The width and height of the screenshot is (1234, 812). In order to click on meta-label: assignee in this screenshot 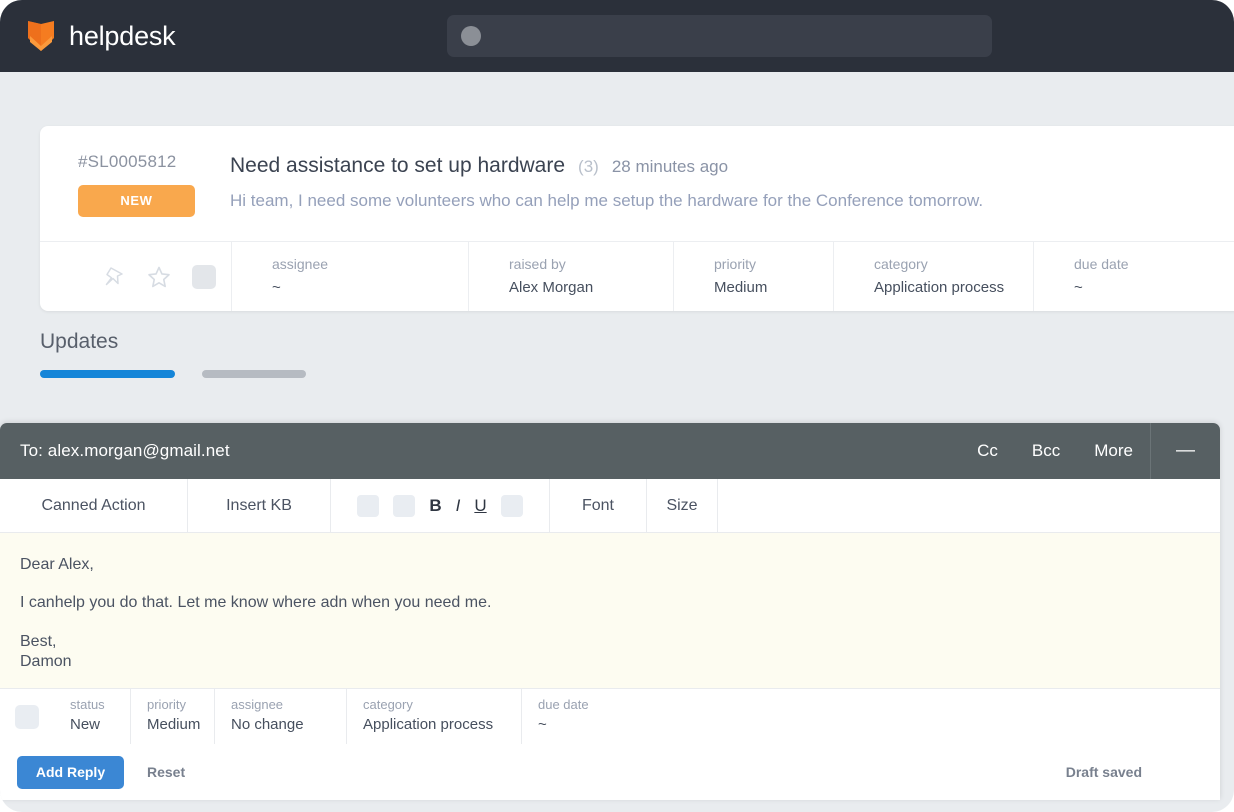, I will do `click(300, 264)`.